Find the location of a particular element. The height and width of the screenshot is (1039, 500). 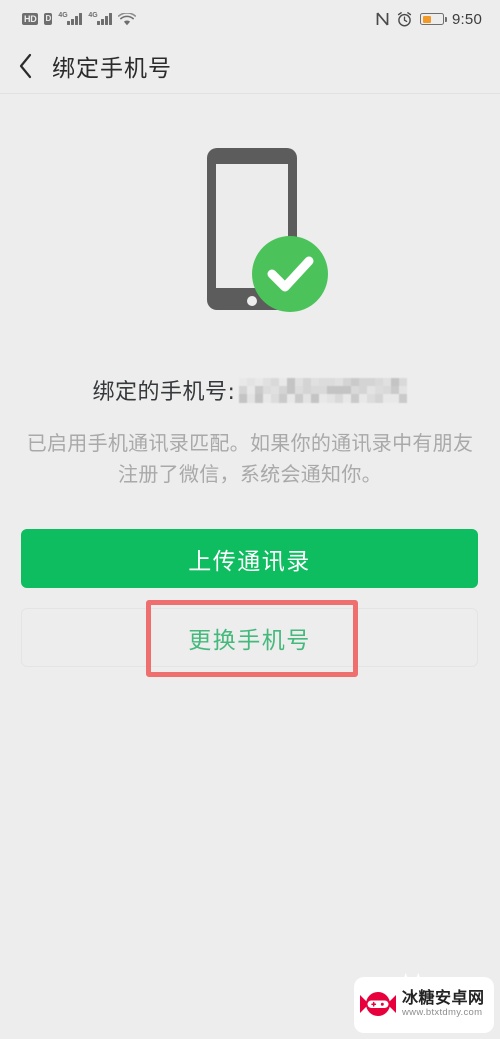

watermark-text-group: 冰糖安卓网 www.btxtdmy.com is located at coordinates (443, 1003).